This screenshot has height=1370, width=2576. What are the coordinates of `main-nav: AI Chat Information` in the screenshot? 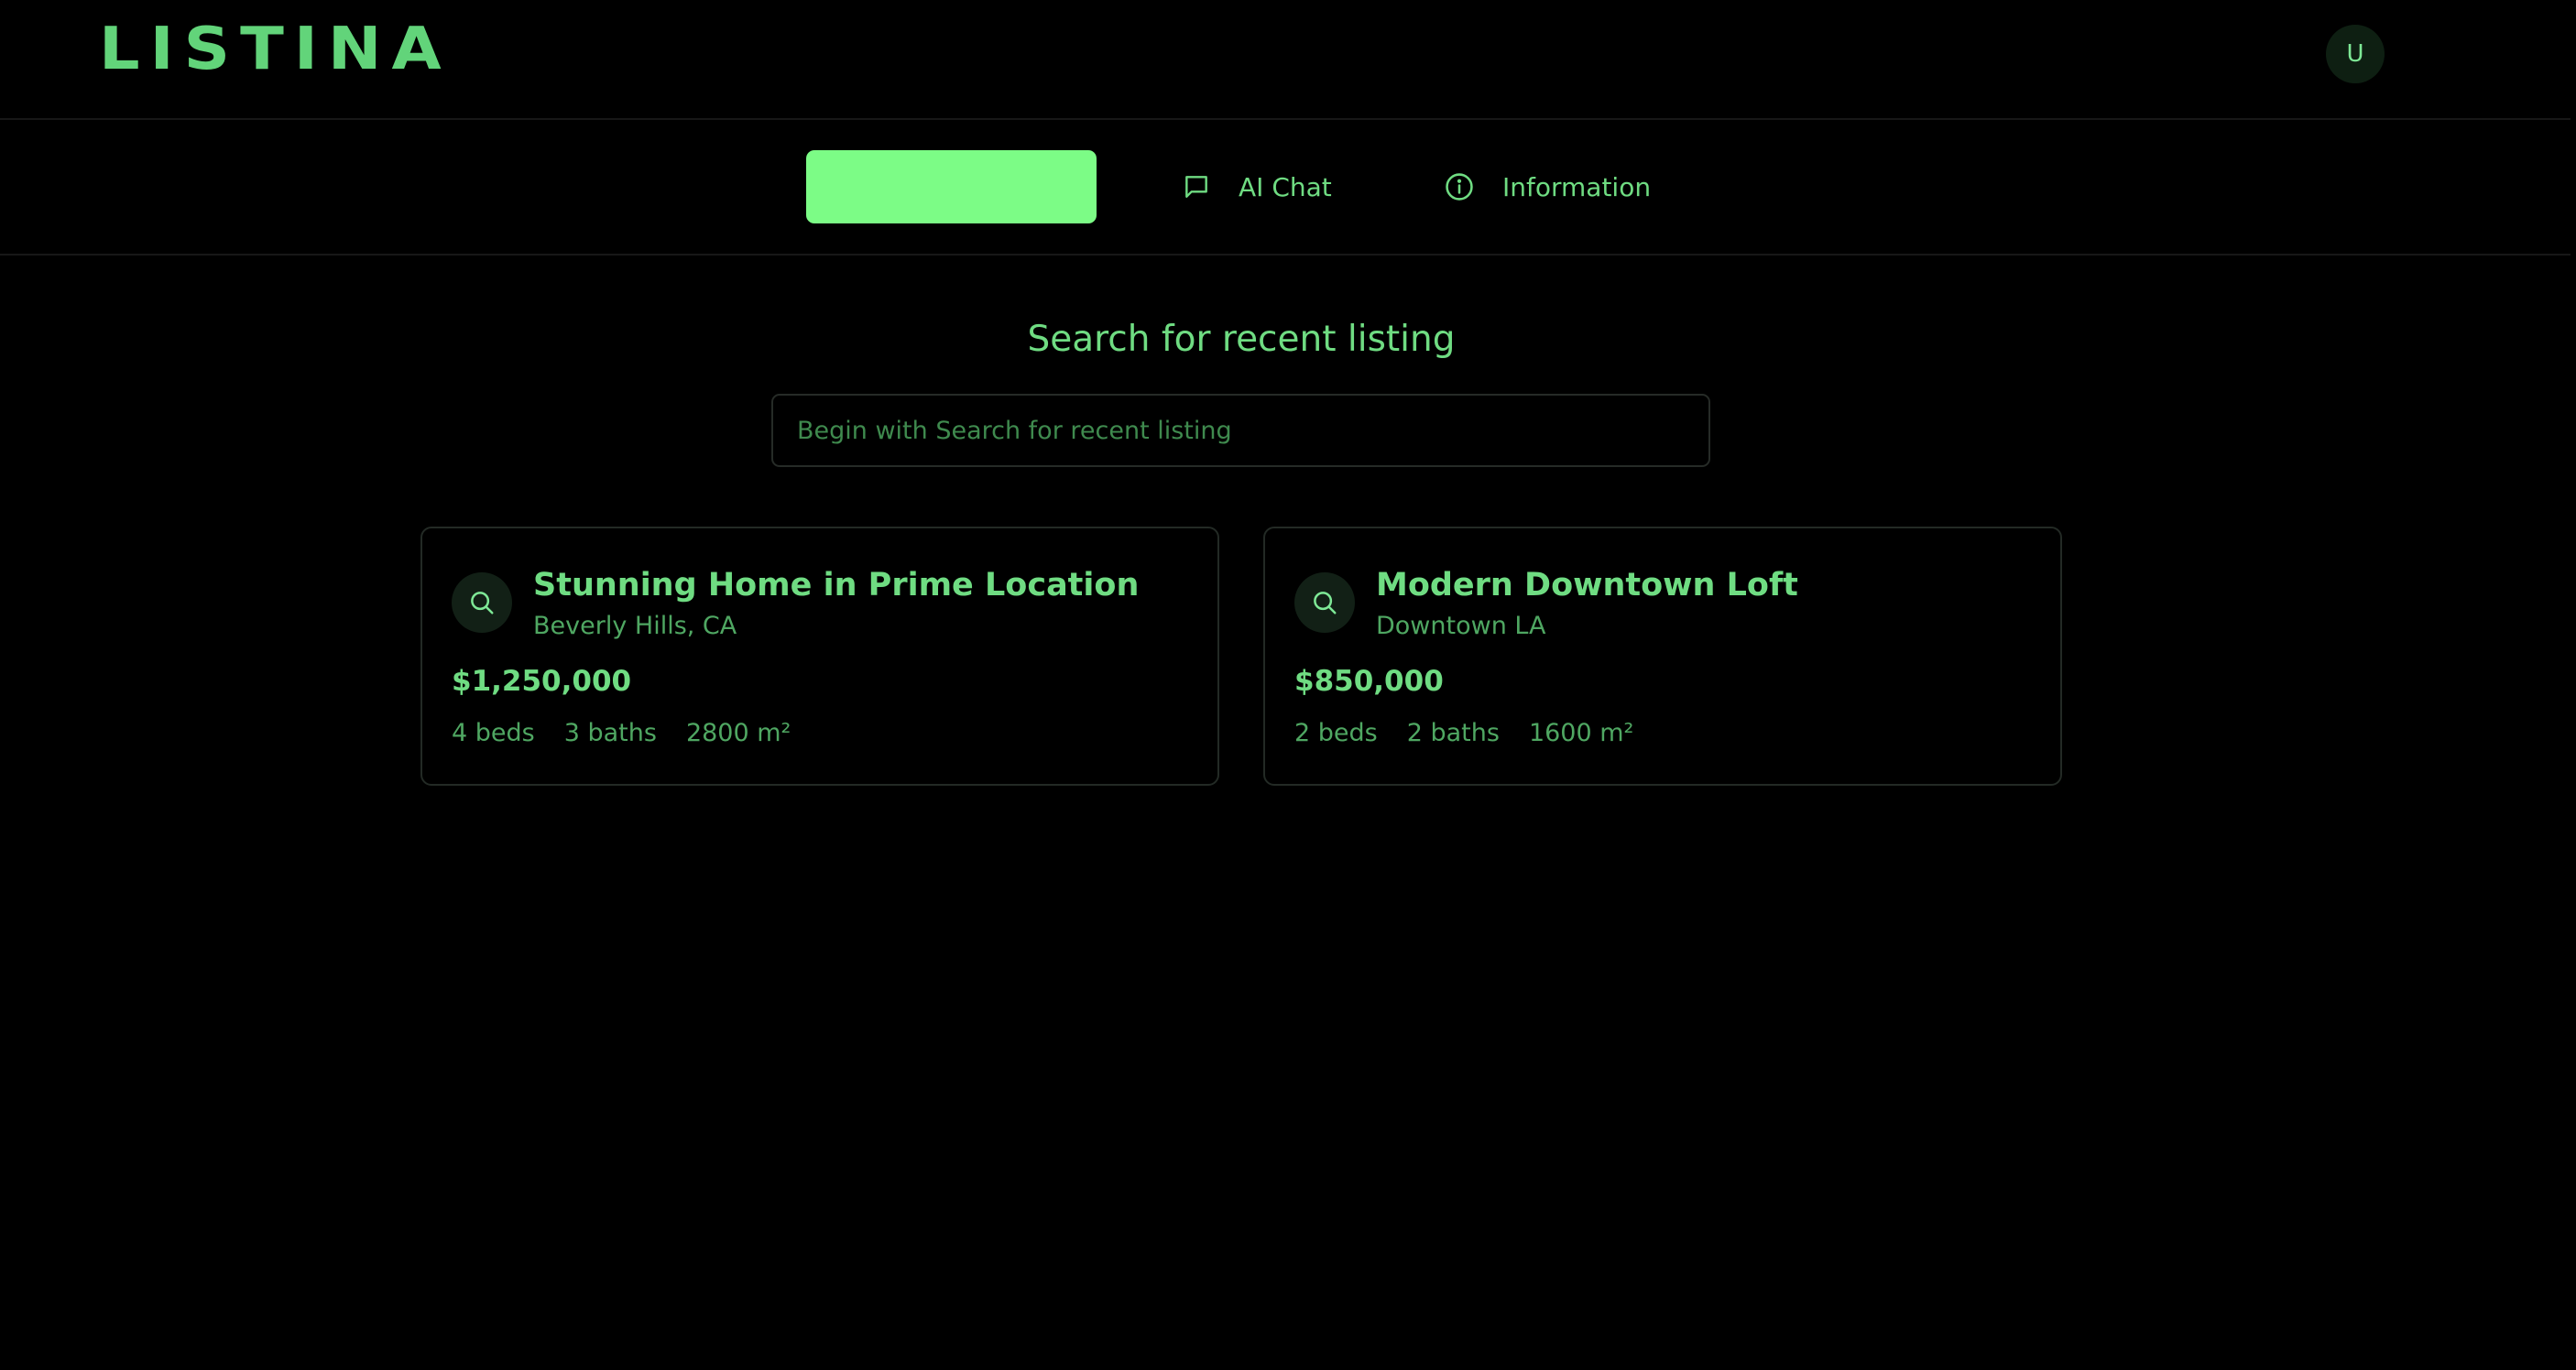 It's located at (1285, 188).